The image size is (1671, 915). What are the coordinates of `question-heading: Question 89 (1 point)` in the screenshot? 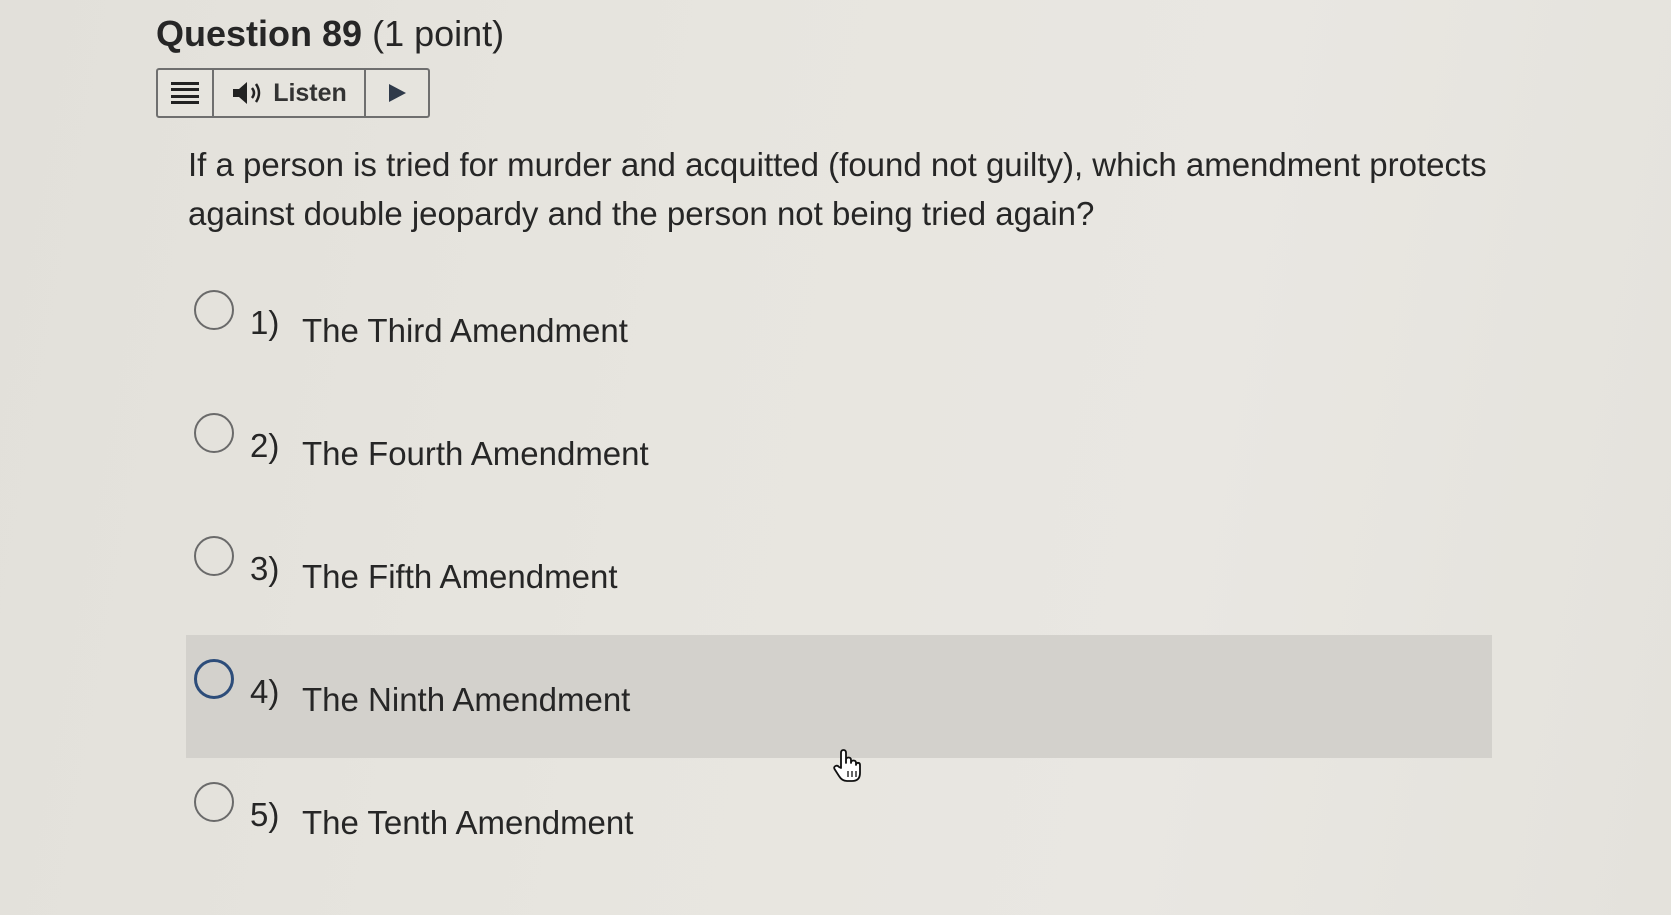 It's located at (330, 34).